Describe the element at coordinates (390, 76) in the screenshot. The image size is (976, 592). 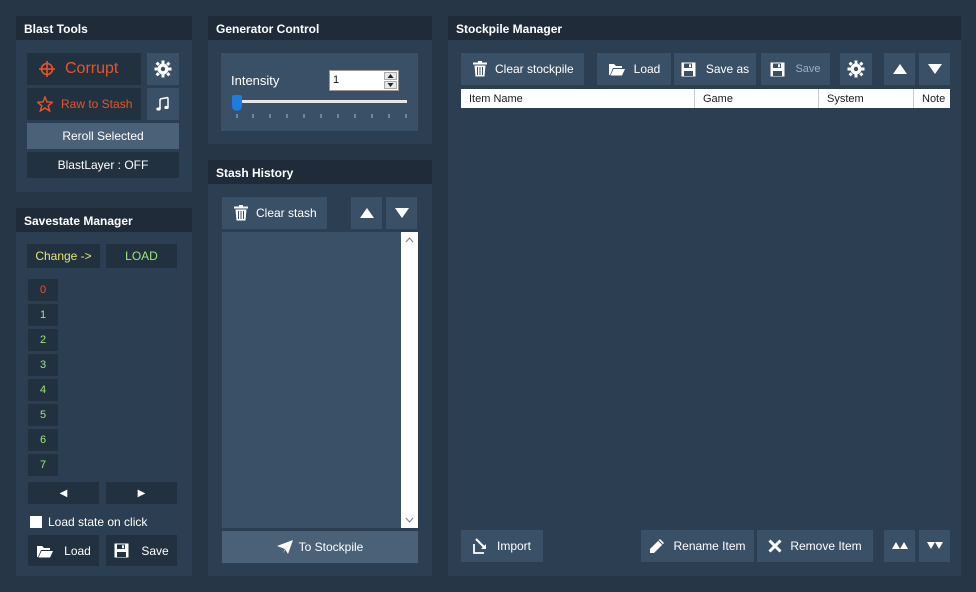
I see `spin-up-button` at that location.